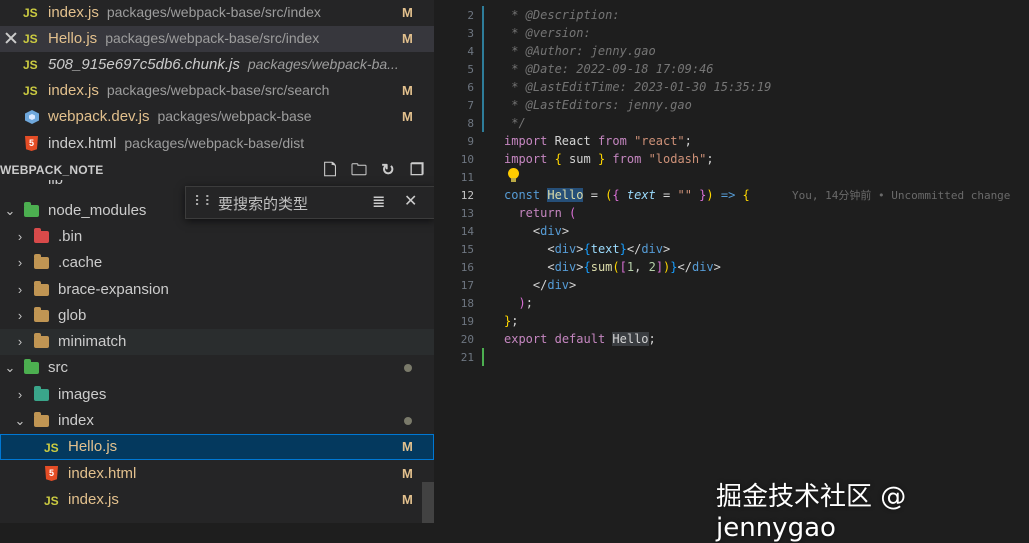  Describe the element at coordinates (189, 90) in the screenshot. I see `open-editor-label: index.js packages/webpack-base/src/search` at that location.